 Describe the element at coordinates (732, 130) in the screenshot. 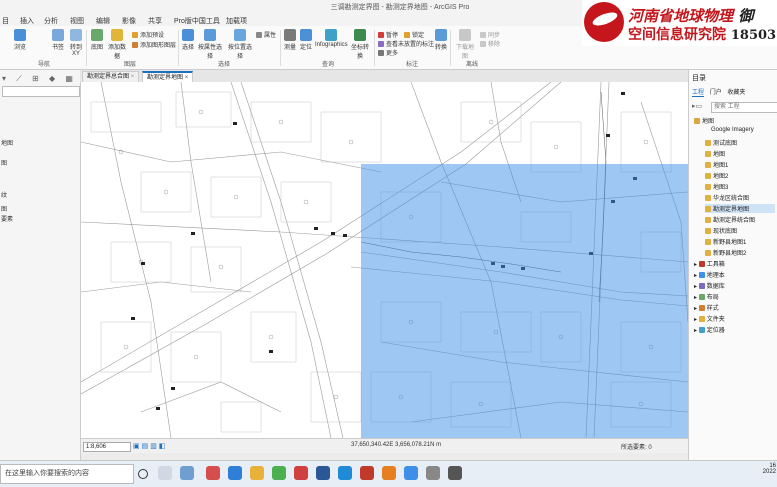

I see `catalog-map-item: Google Imagery` at that location.